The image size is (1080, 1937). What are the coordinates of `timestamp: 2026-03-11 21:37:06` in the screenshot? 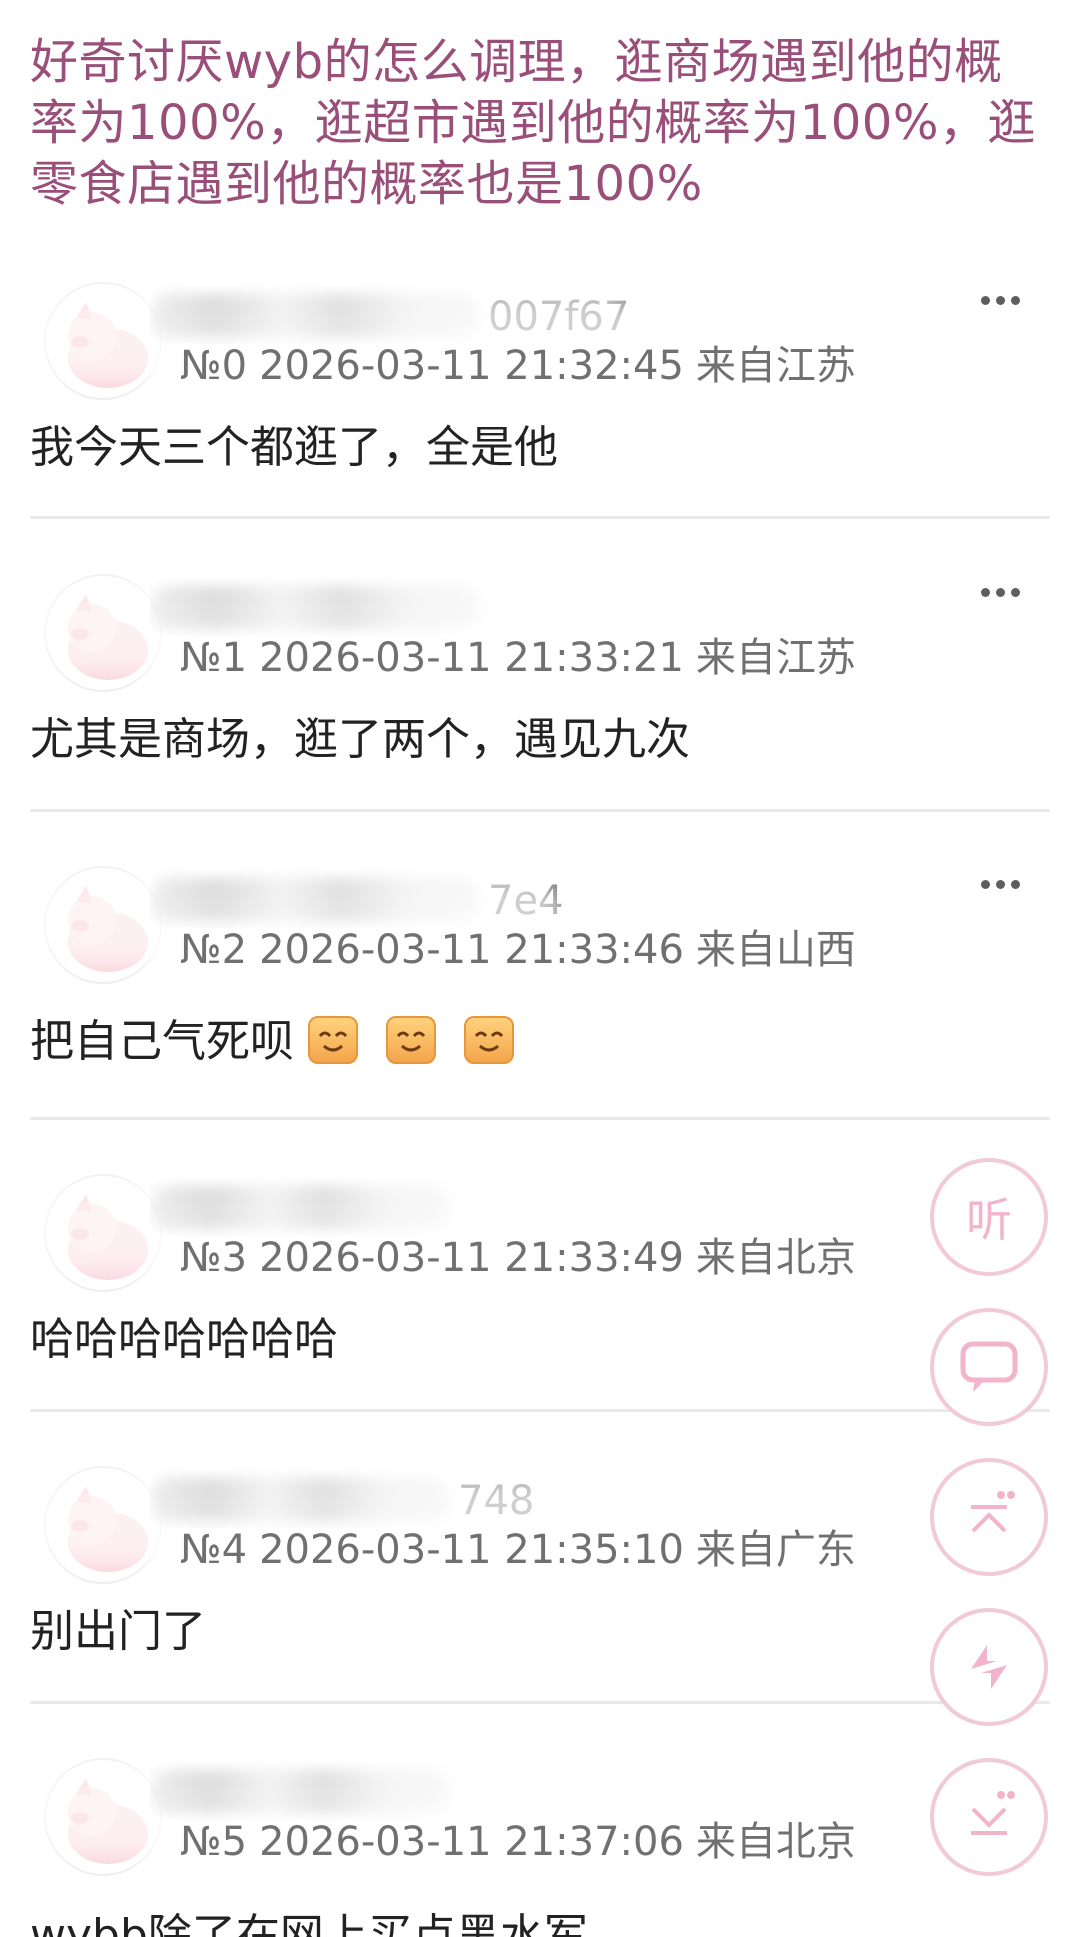 It's located at (471, 1842).